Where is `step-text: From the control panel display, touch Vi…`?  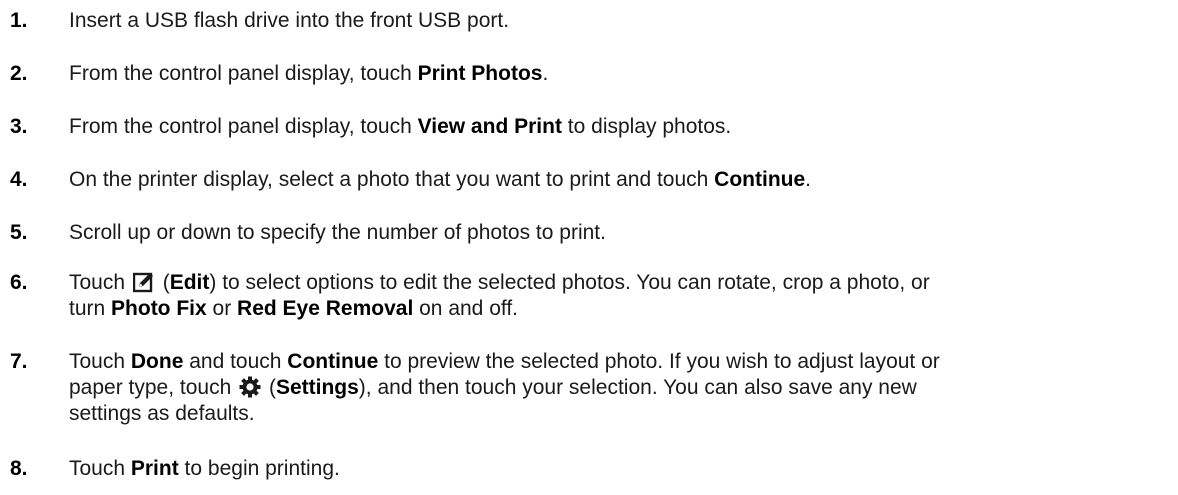 step-text: From the control panel display, touch Vi… is located at coordinates (400, 126).